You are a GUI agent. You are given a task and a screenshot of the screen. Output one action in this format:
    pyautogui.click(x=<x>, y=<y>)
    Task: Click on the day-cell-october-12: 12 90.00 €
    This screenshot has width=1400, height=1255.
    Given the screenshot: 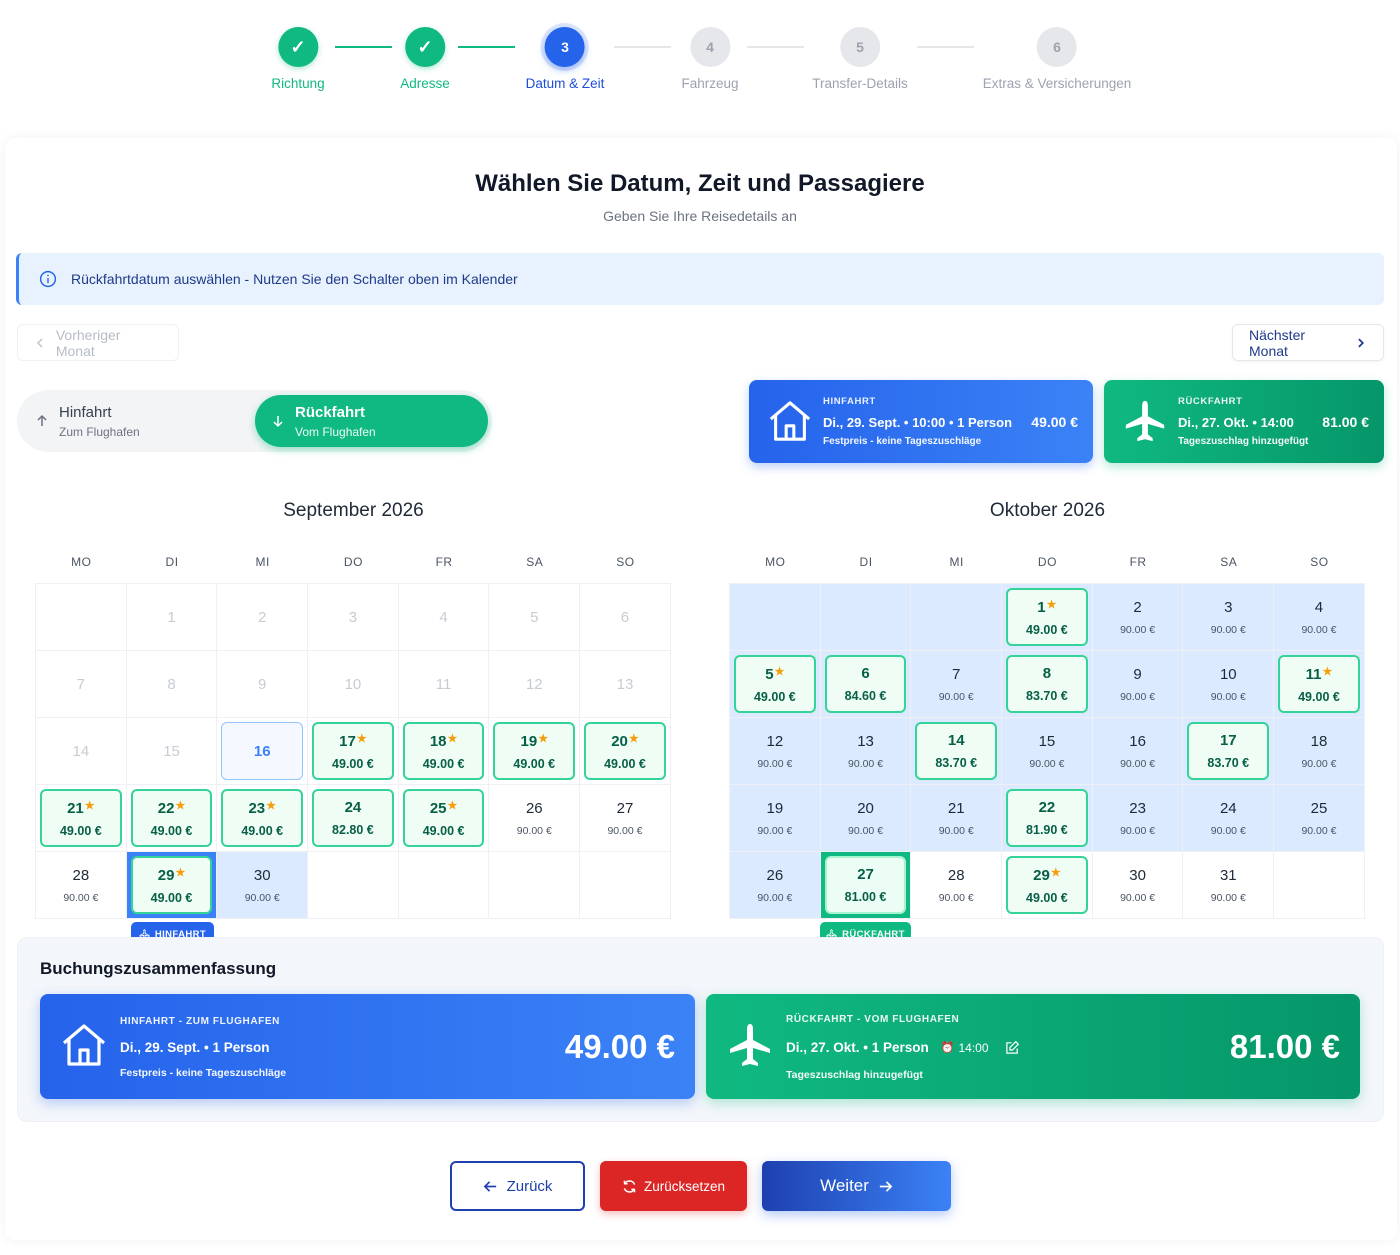 What is the action you would take?
    pyautogui.click(x=775, y=751)
    